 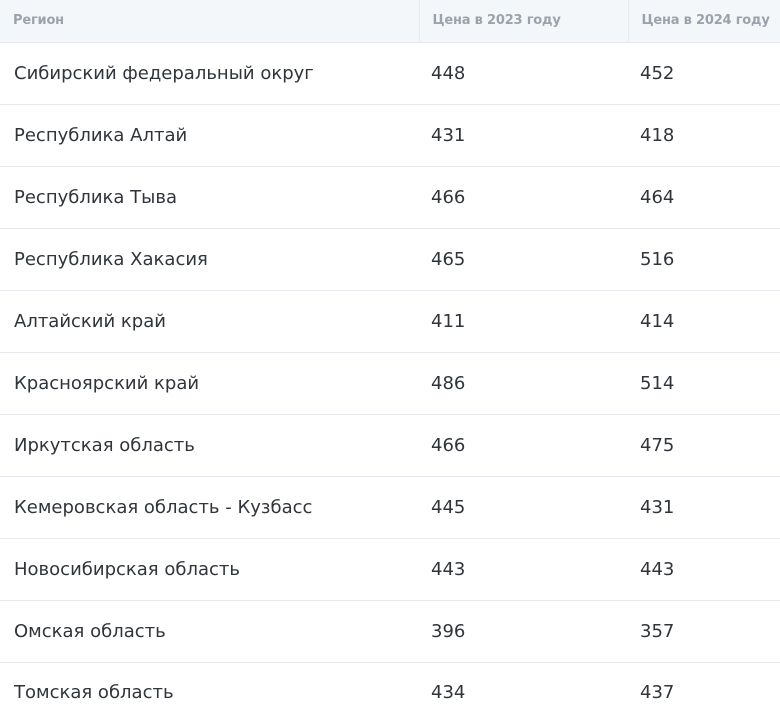 I want to click on region-cell: Сибирский федеральный округ, so click(x=164, y=73).